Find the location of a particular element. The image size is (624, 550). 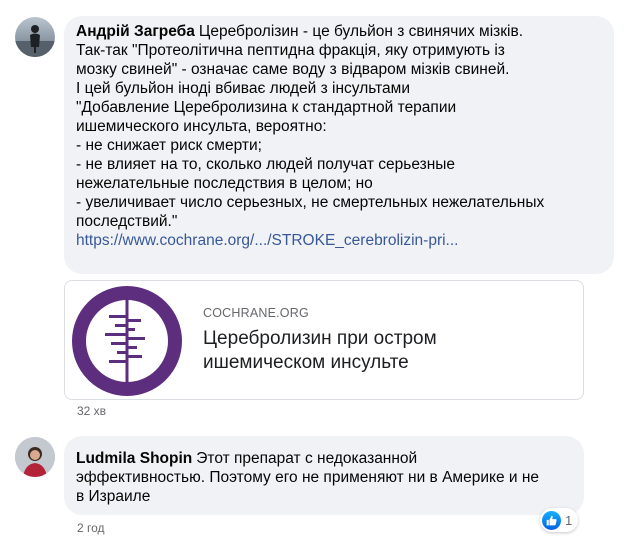

cochrane-logo-icon is located at coordinates (127, 341).